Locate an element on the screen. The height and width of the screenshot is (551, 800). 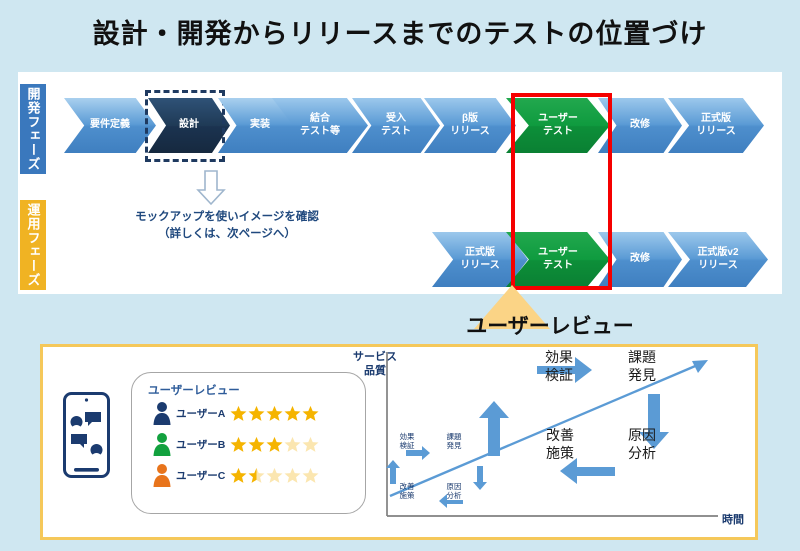
page-title: 設計・開発からリリースまでのテストの位置づけ is located at coordinates (400, 34).